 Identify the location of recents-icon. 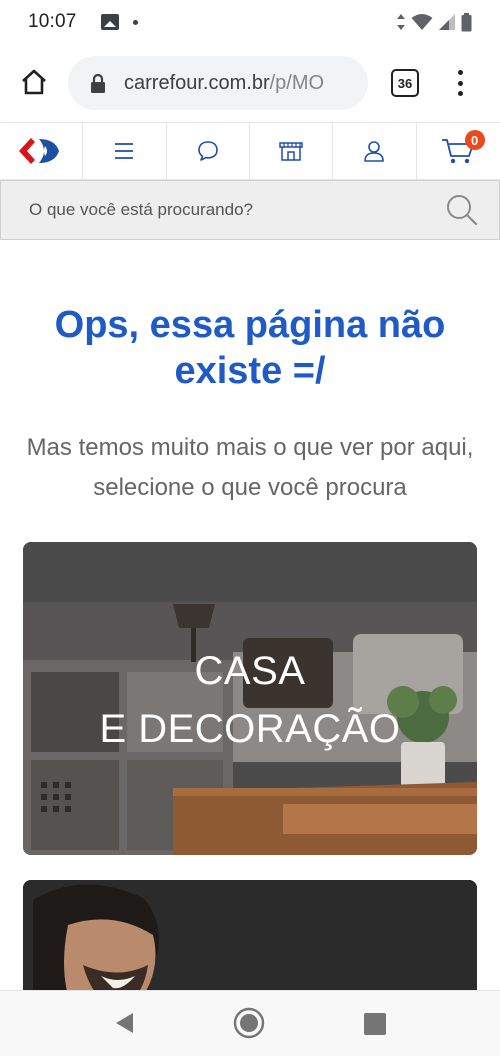
(375, 1024).